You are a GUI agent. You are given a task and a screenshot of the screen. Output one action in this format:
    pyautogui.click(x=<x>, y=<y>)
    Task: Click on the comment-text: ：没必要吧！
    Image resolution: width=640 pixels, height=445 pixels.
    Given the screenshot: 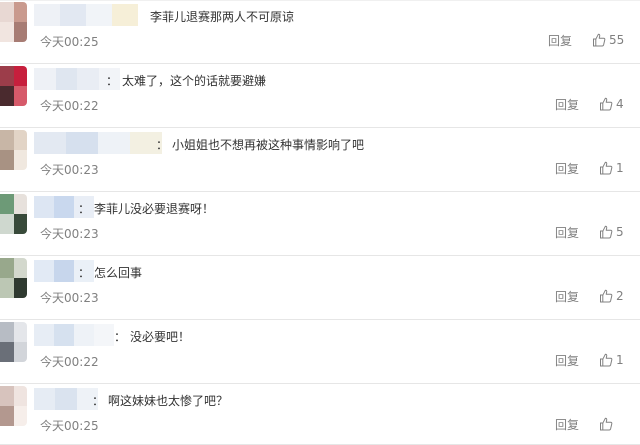 What is the action you would take?
    pyautogui.click(x=152, y=337)
    